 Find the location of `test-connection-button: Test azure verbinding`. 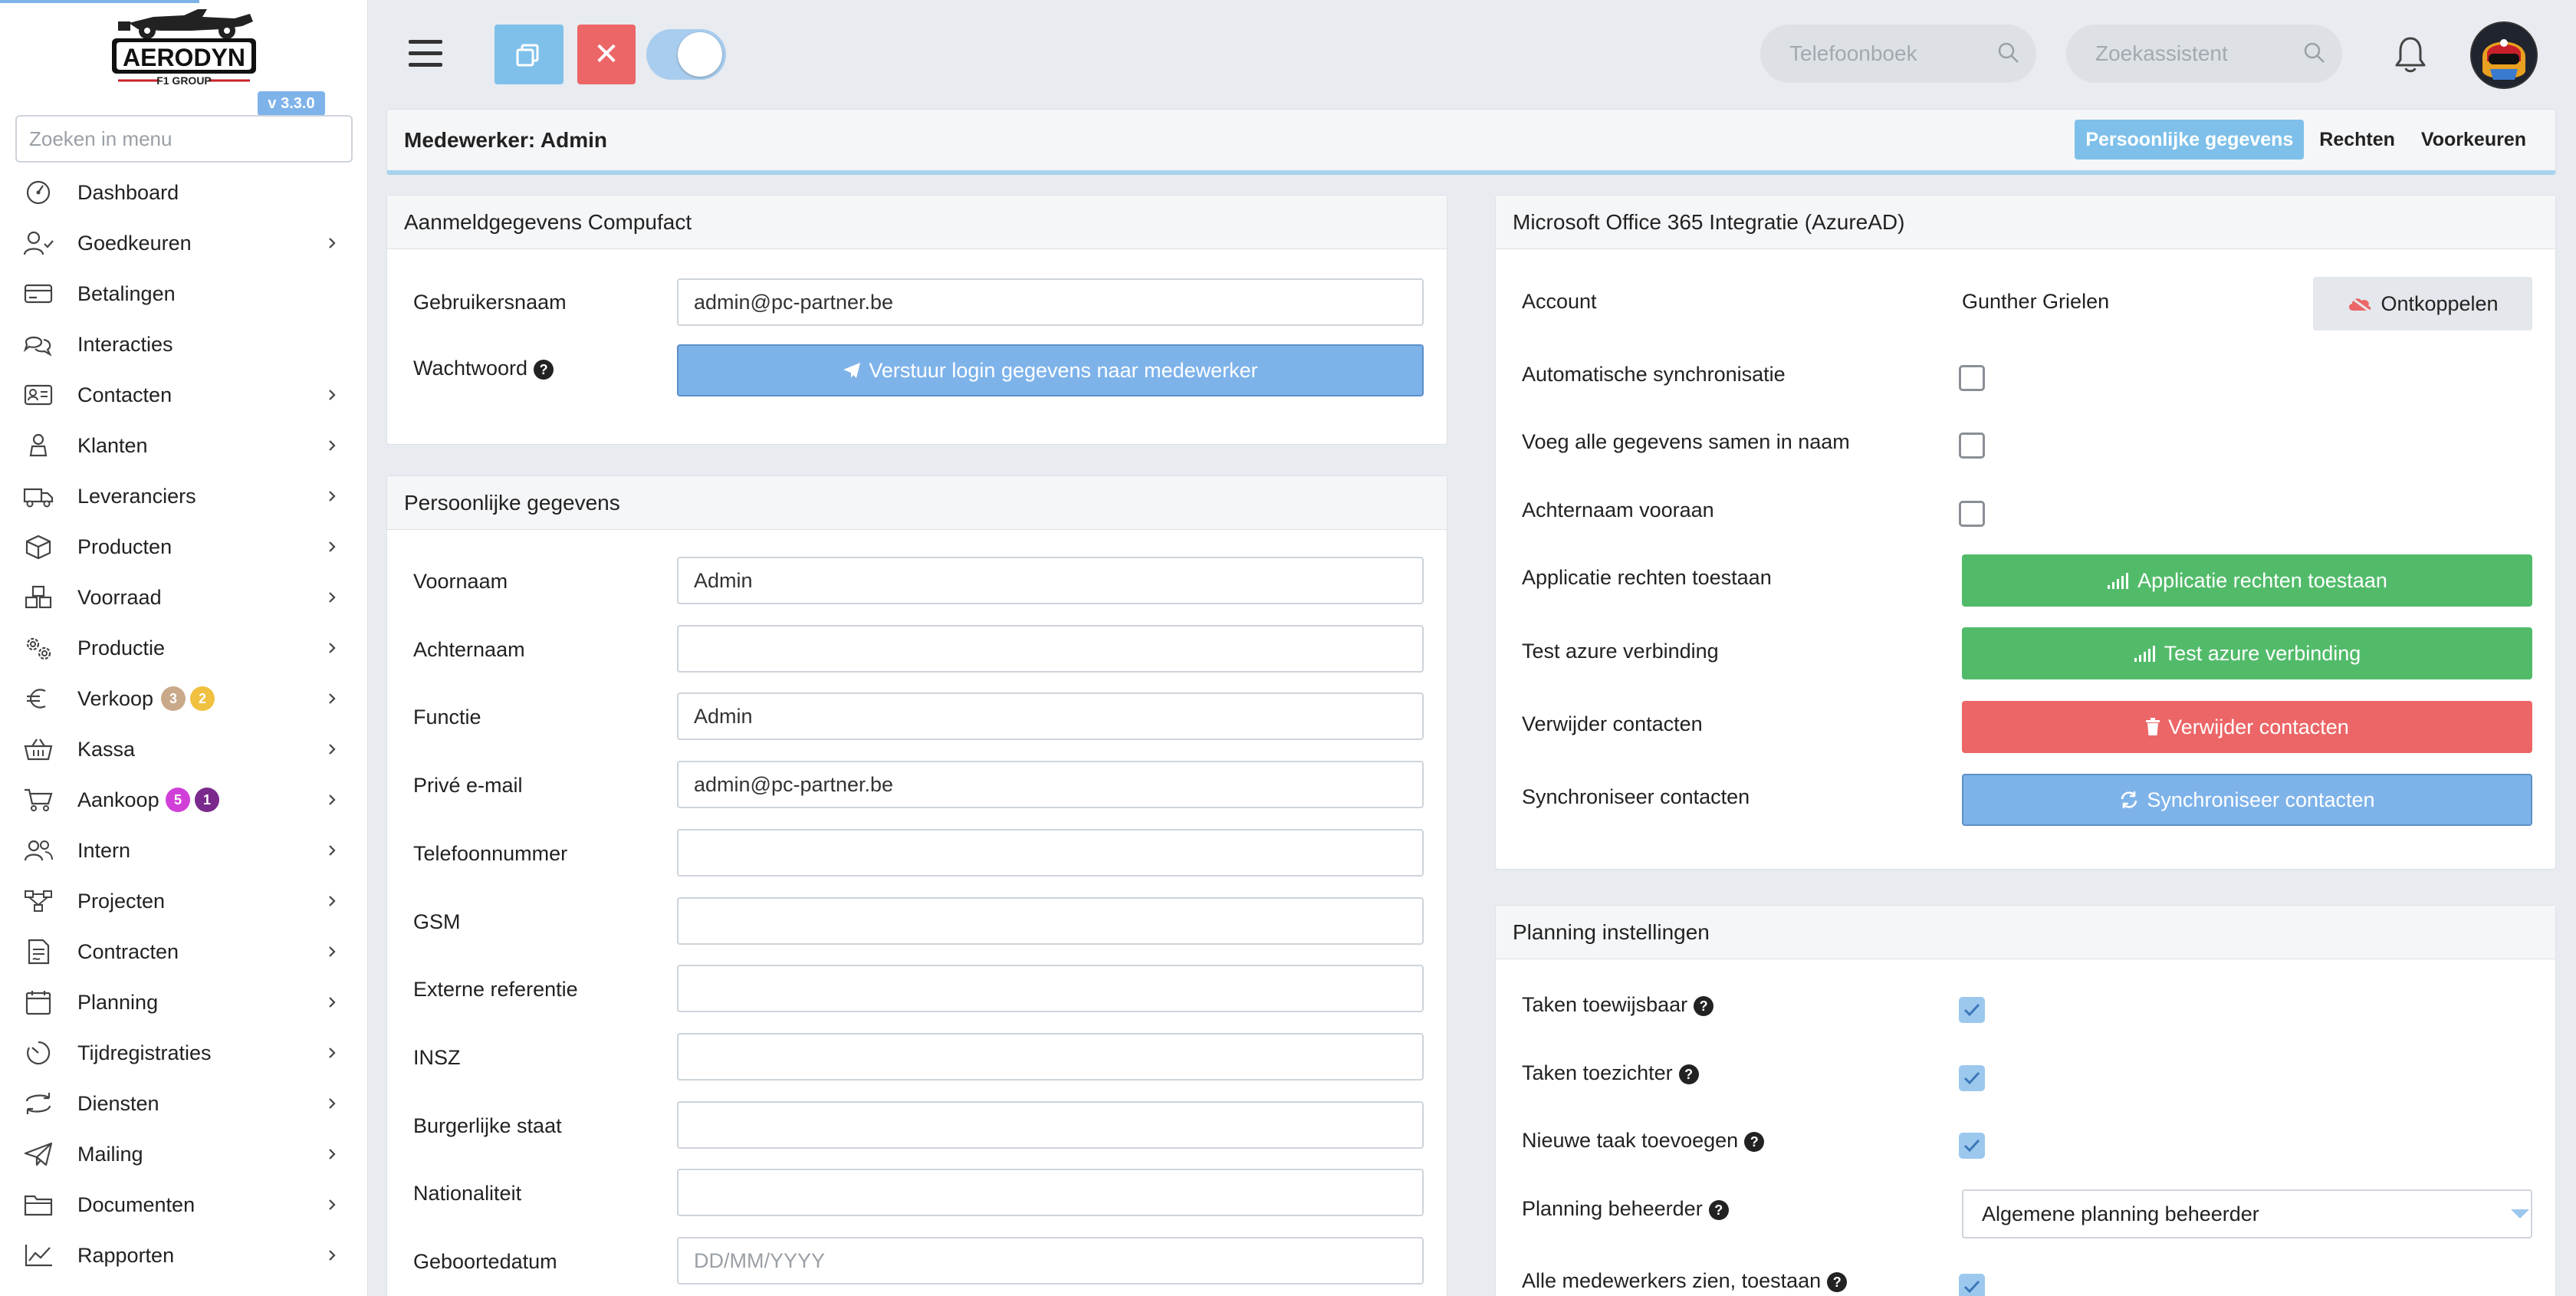

test-connection-button: Test azure verbinding is located at coordinates (2247, 653).